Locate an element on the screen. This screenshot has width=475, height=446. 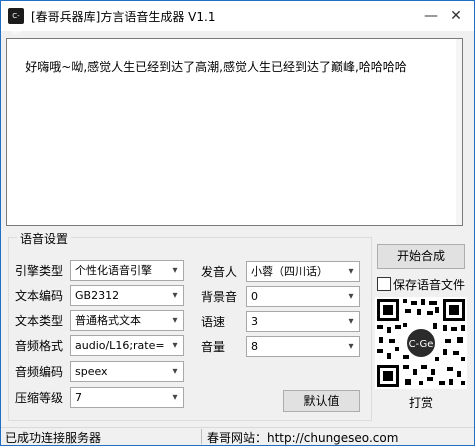
audio-format-select: audio/L16;rate= ▾ is located at coordinates (127, 345).